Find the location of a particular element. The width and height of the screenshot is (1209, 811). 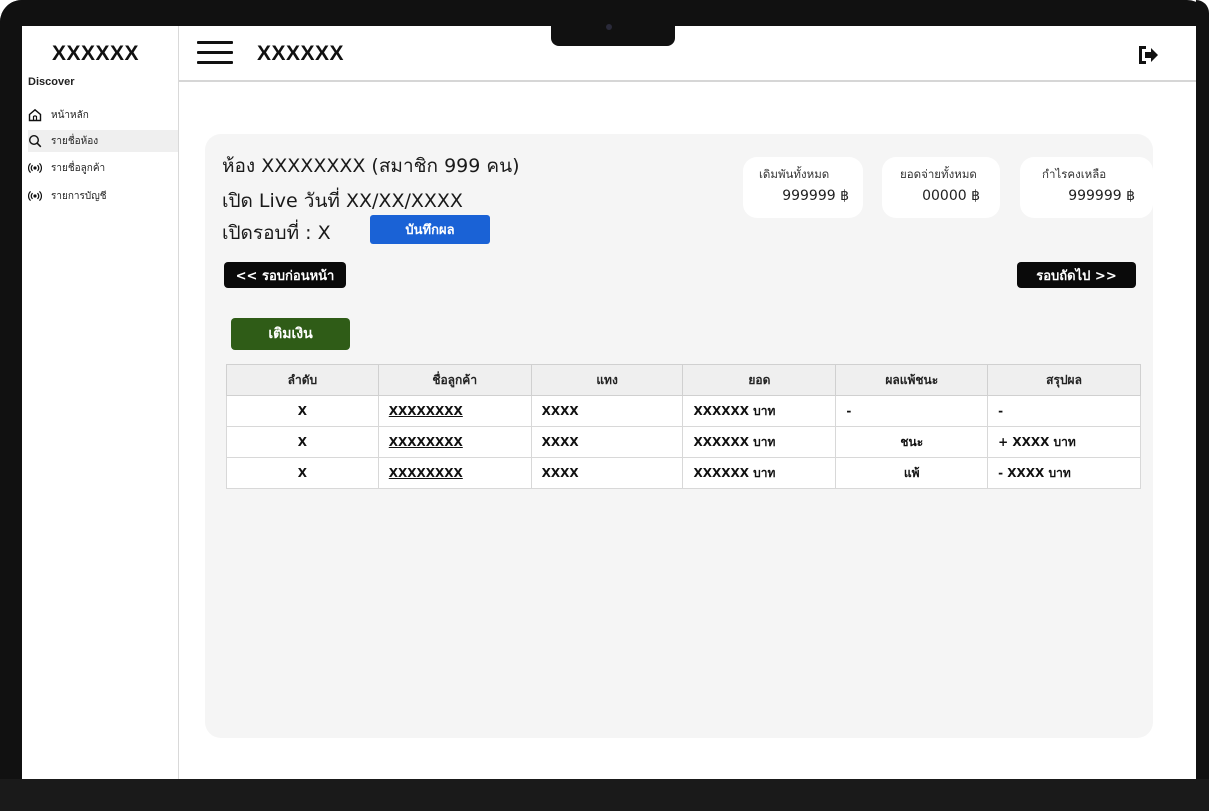

save-result-button: บันทึกผล is located at coordinates (430, 229).